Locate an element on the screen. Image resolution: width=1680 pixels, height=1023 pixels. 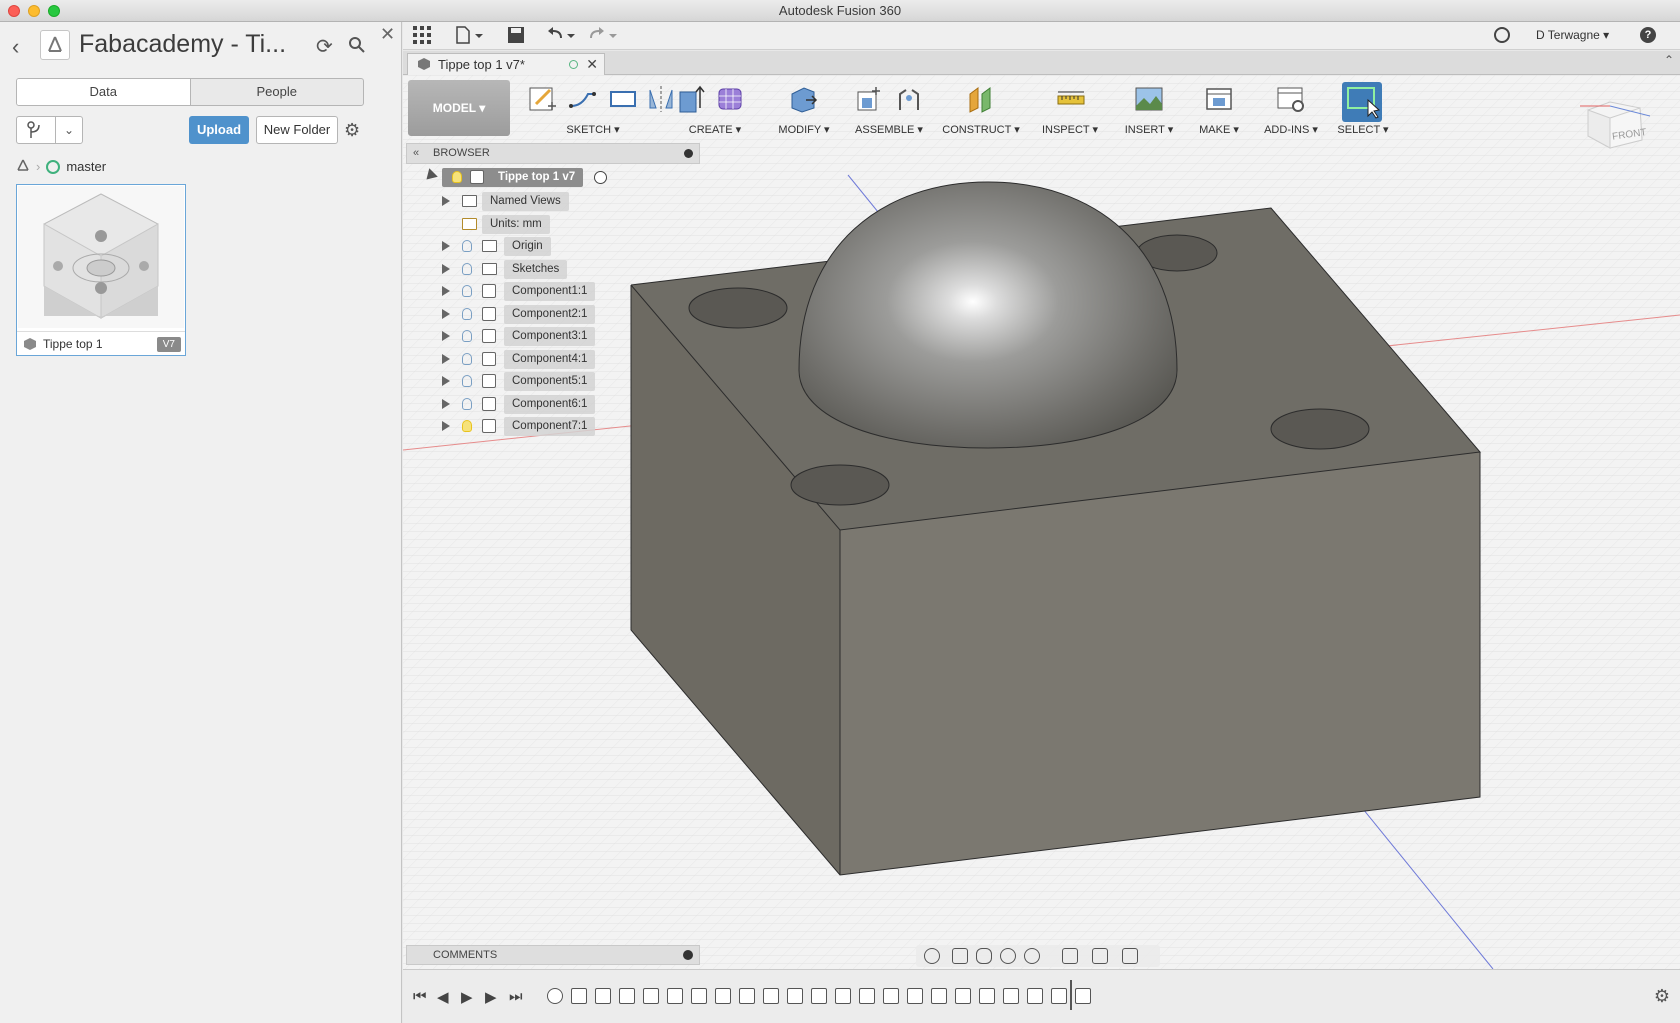
orbit-icon is located at coordinates (932, 956).